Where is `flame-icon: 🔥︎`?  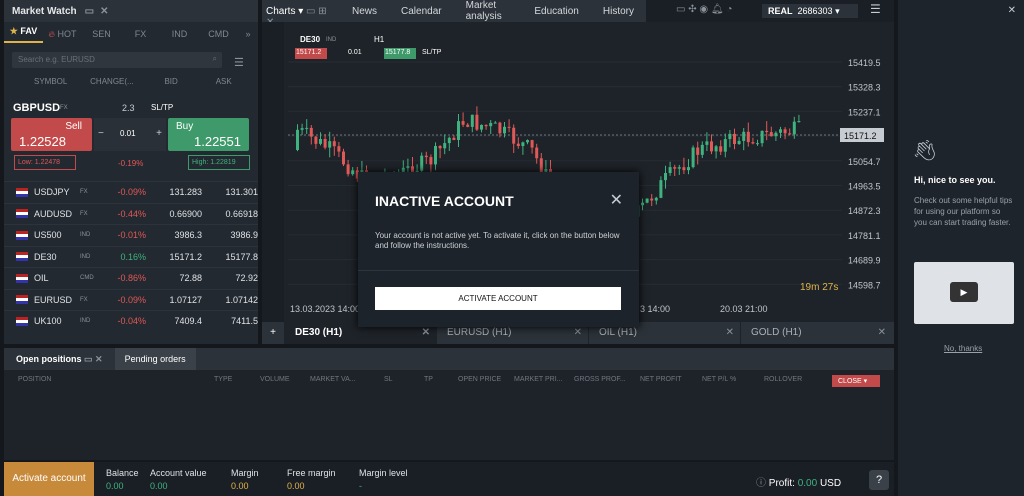 flame-icon: 🔥︎ is located at coordinates (53, 33).